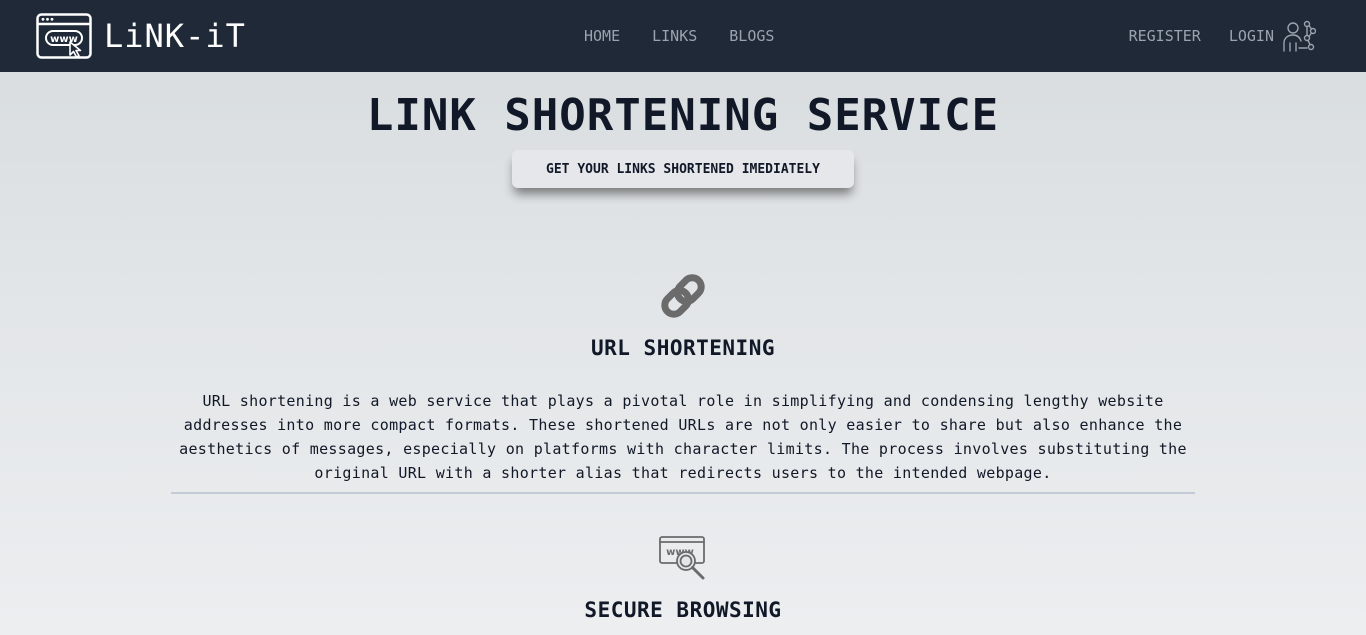 This screenshot has width=1366, height=635. I want to click on link-icon, so click(683, 296).